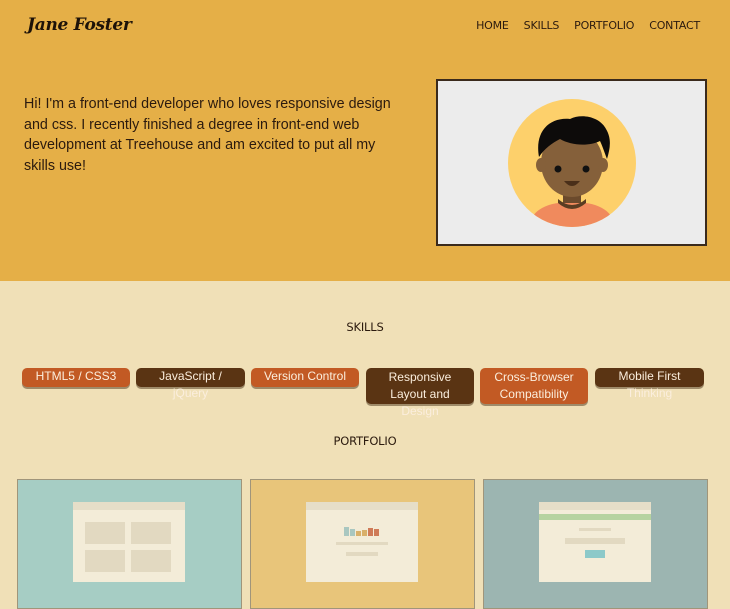  I want to click on nav-home: HOME, so click(492, 25).